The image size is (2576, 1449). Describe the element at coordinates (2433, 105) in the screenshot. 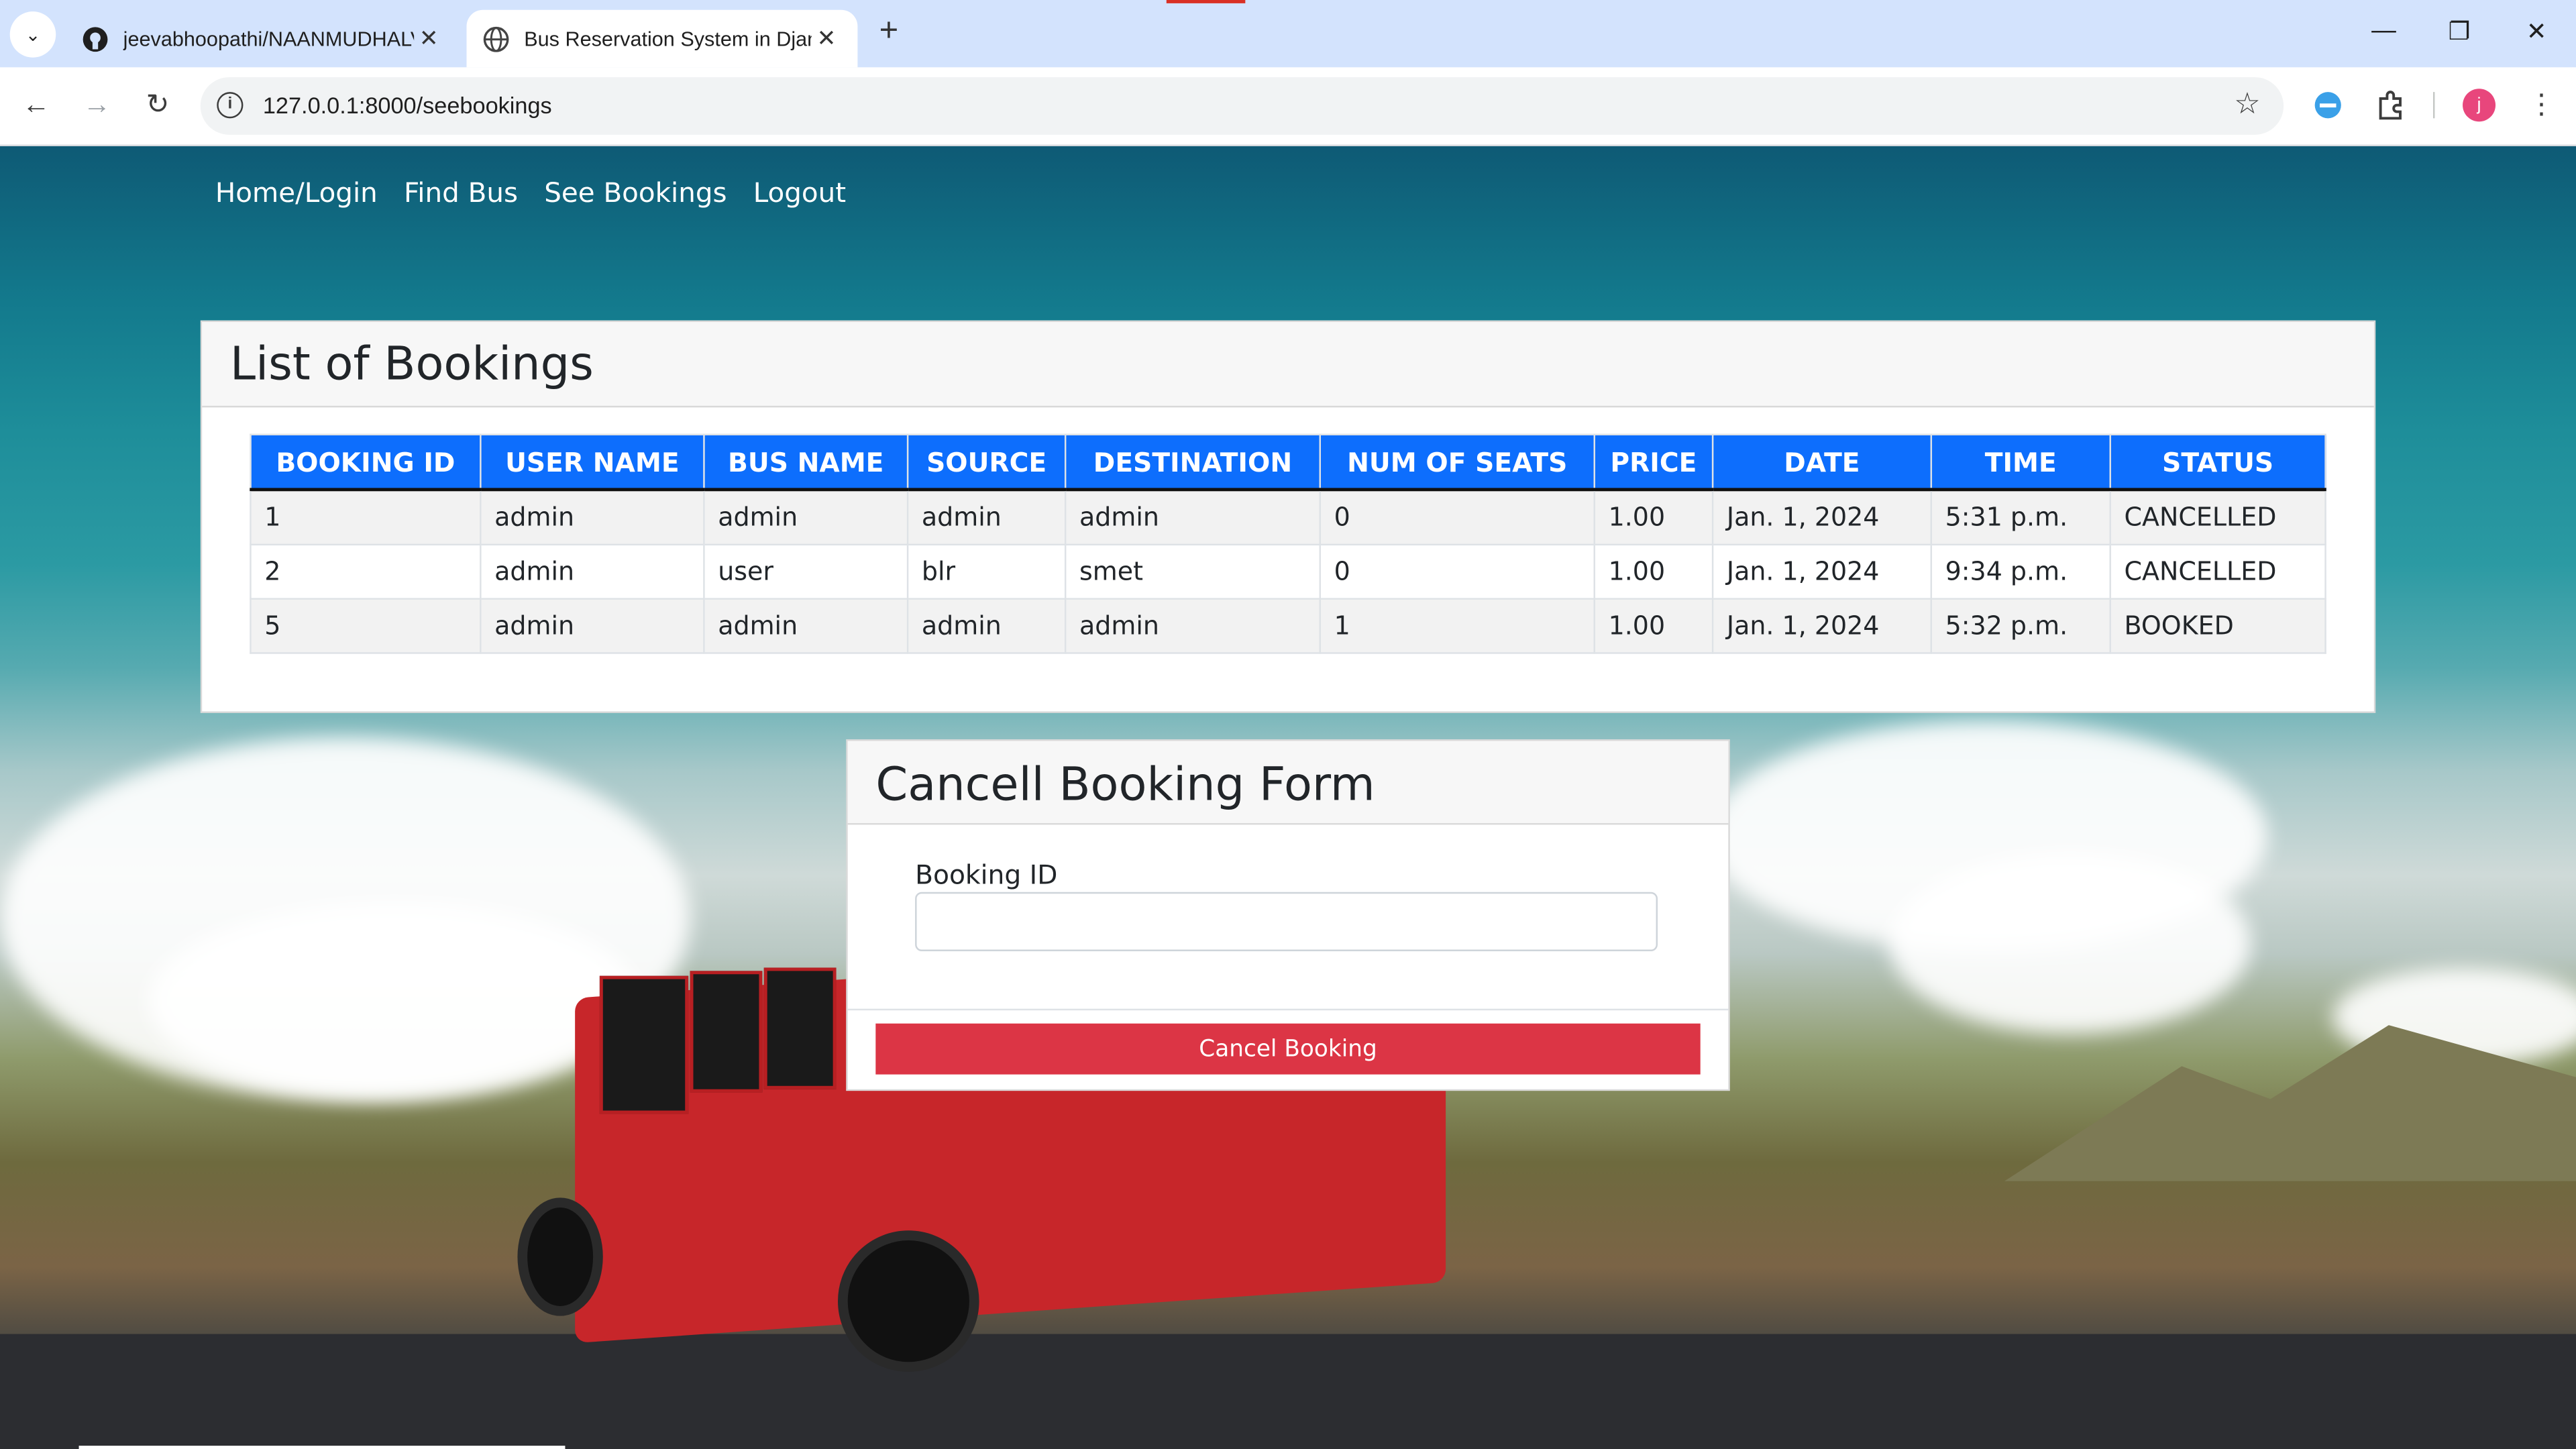

I see `toolbar-divider` at that location.